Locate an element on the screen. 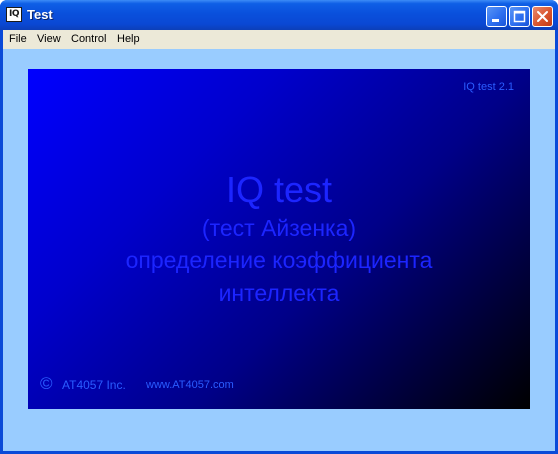  version-label: IQ test 2.1 is located at coordinates (488, 87).